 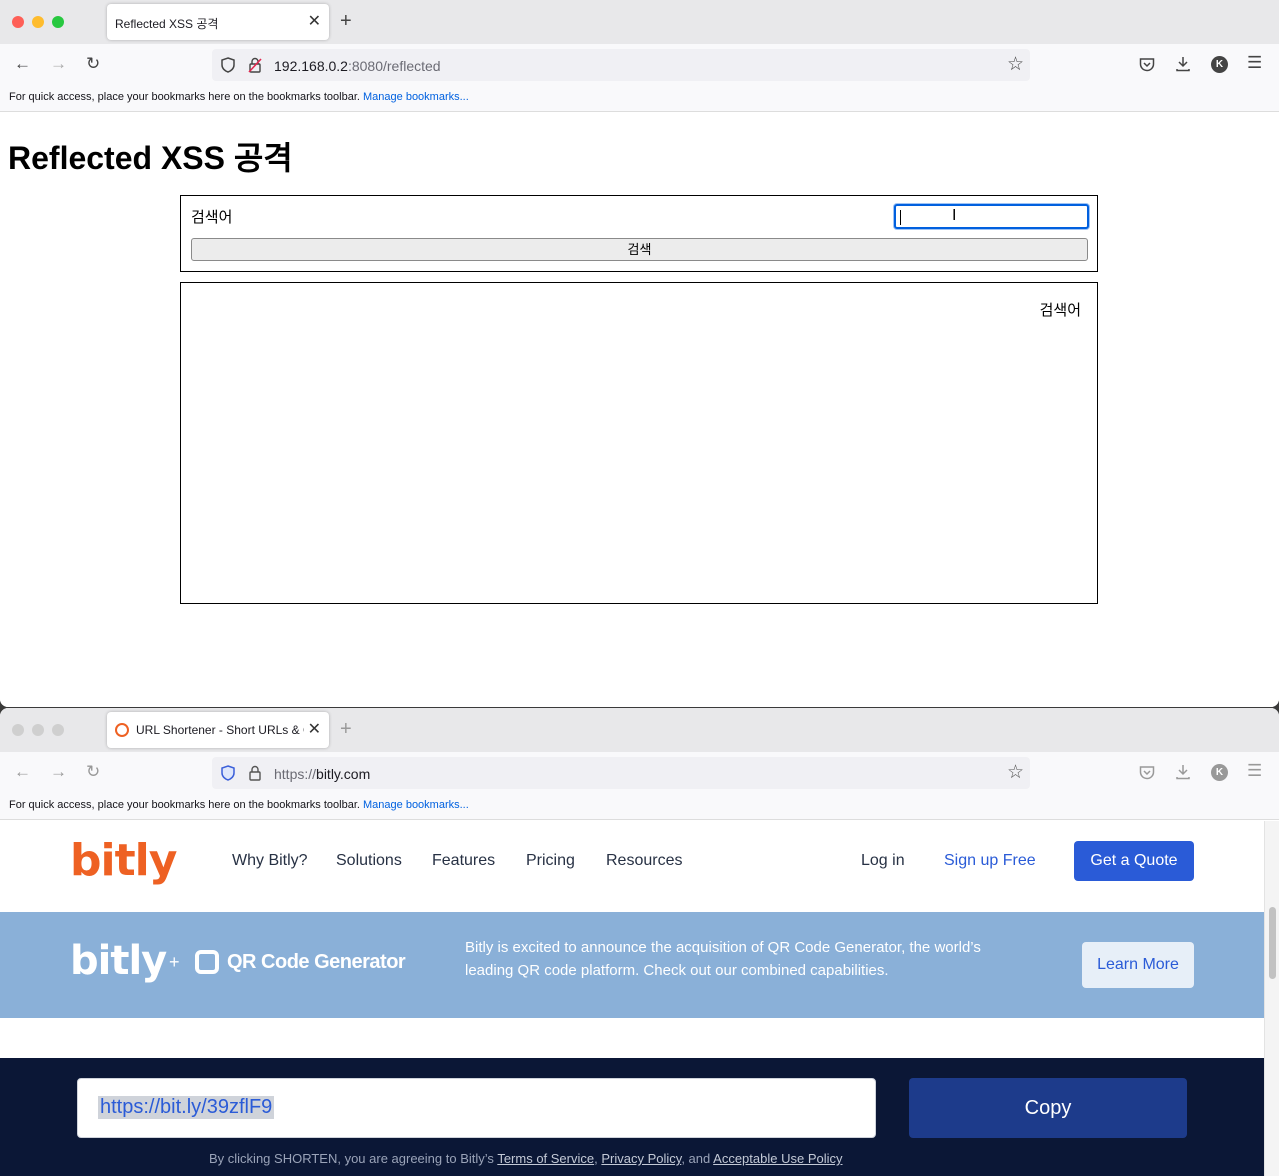 What do you see at coordinates (1272, 943) in the screenshot?
I see `scrollbar-thumb` at bounding box center [1272, 943].